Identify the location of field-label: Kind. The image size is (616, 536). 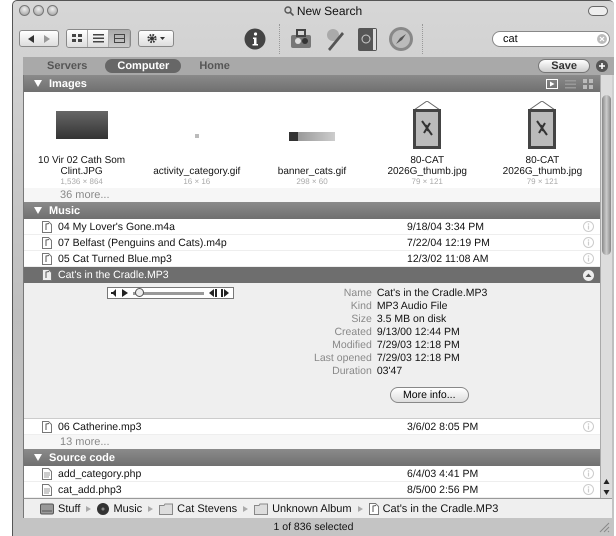
(361, 306).